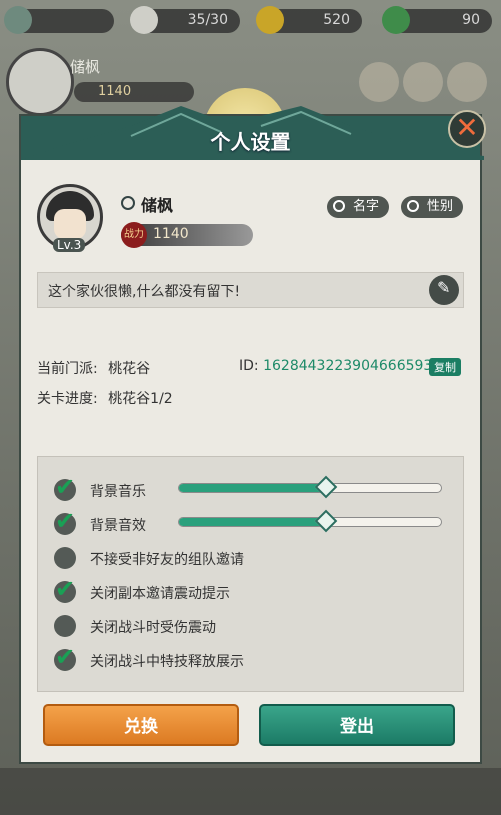  What do you see at coordinates (144, 292) in the screenshot?
I see `signature-text: 这个家伙很懒,什么都没有留下!` at bounding box center [144, 292].